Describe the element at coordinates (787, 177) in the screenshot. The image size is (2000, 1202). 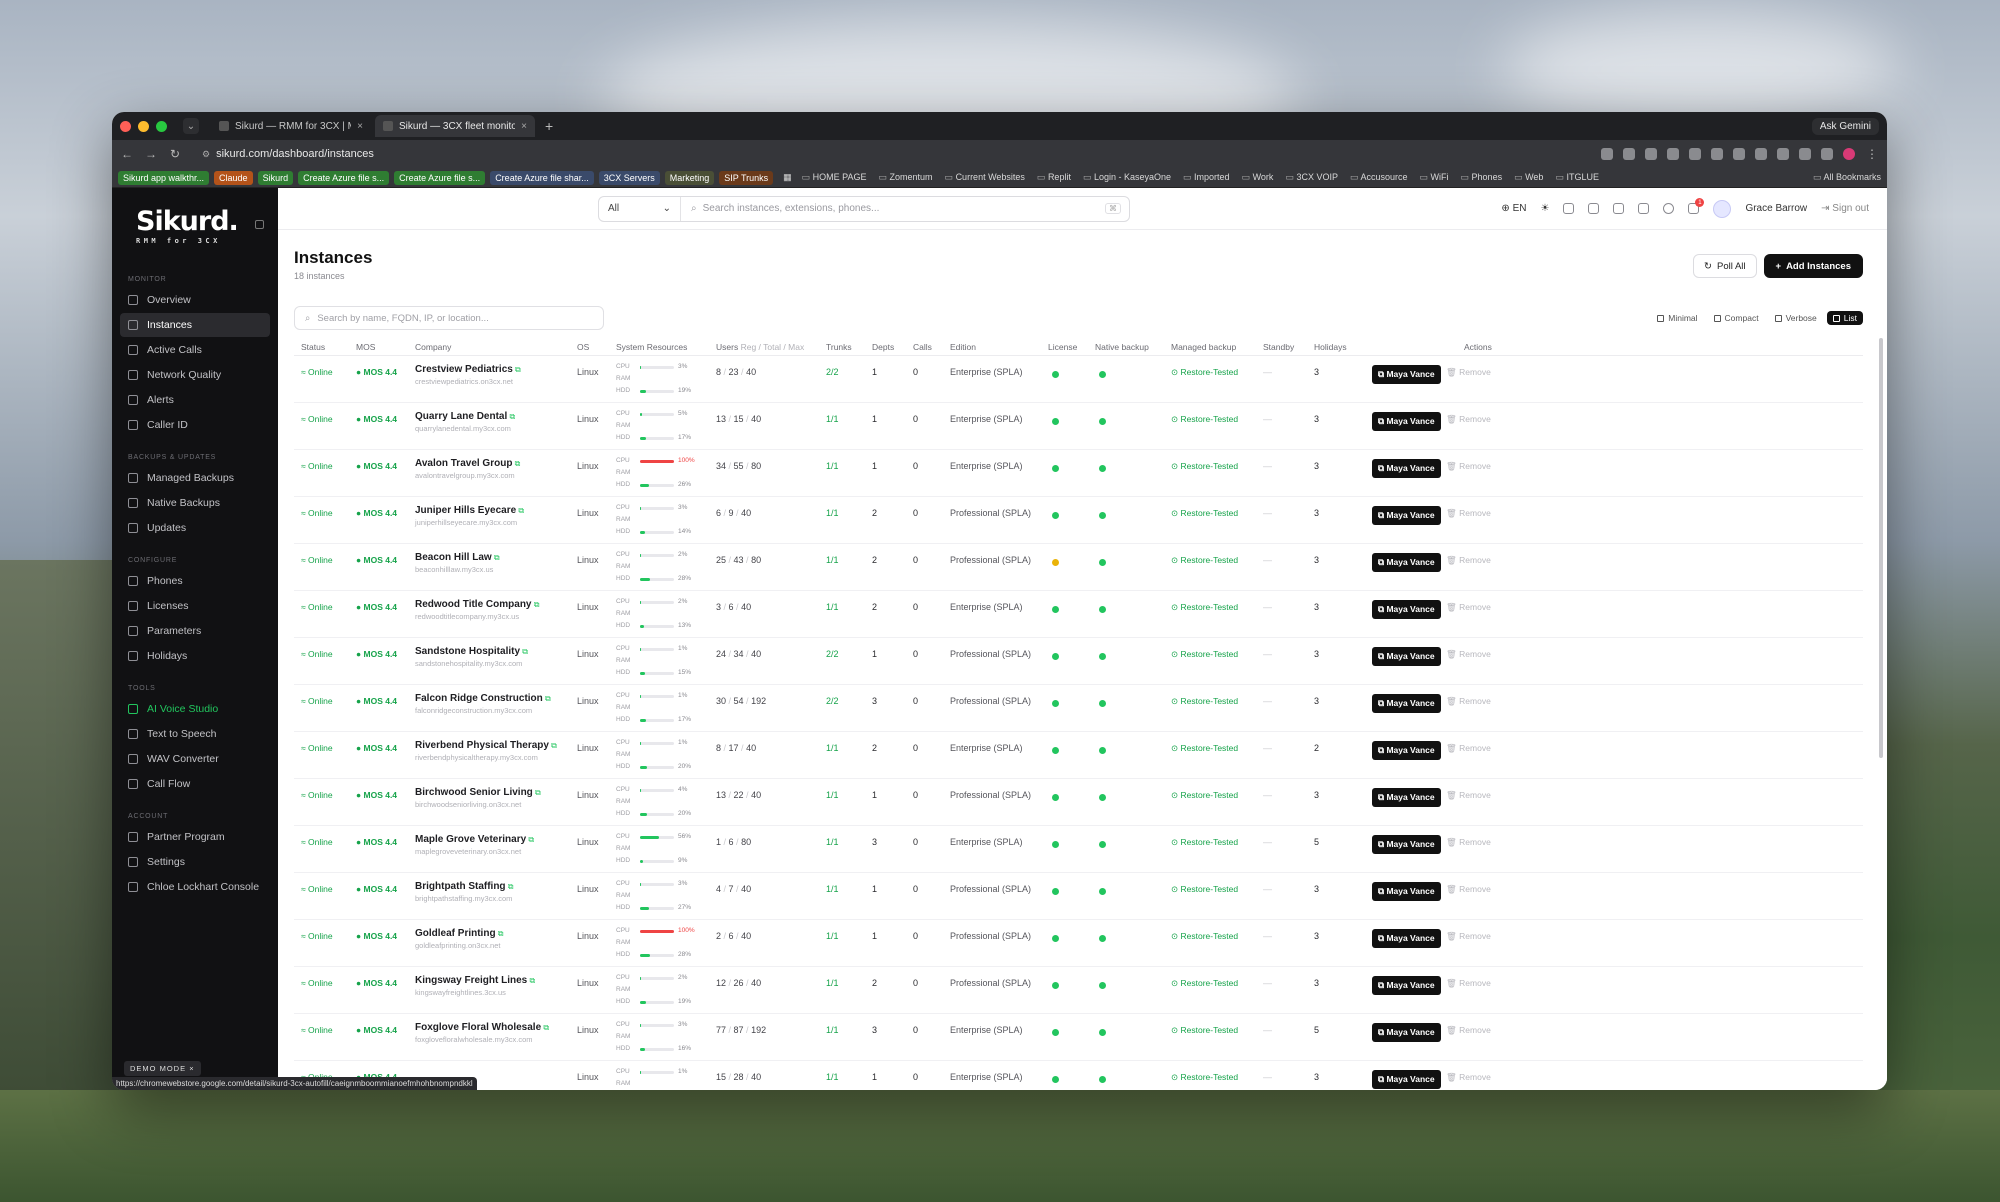
I see `apps-grid-icon: ▦` at that location.